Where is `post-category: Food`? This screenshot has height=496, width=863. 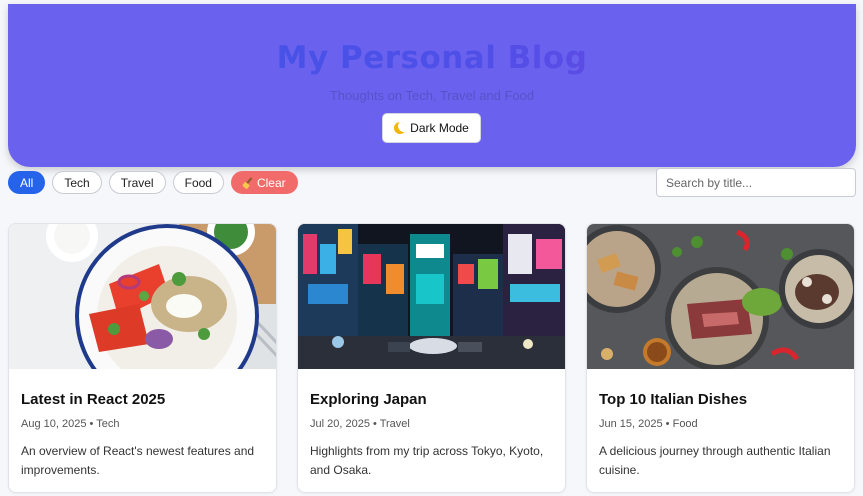 post-category: Food is located at coordinates (685, 424).